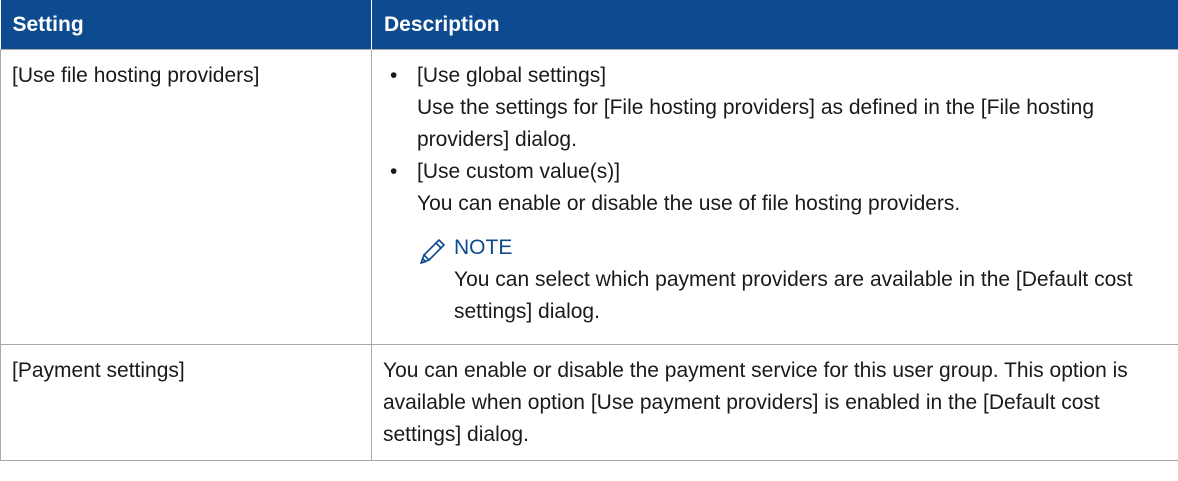 This screenshot has width=1178, height=481. Describe the element at coordinates (186, 25) in the screenshot. I see `column-header-setting: Setting` at that location.